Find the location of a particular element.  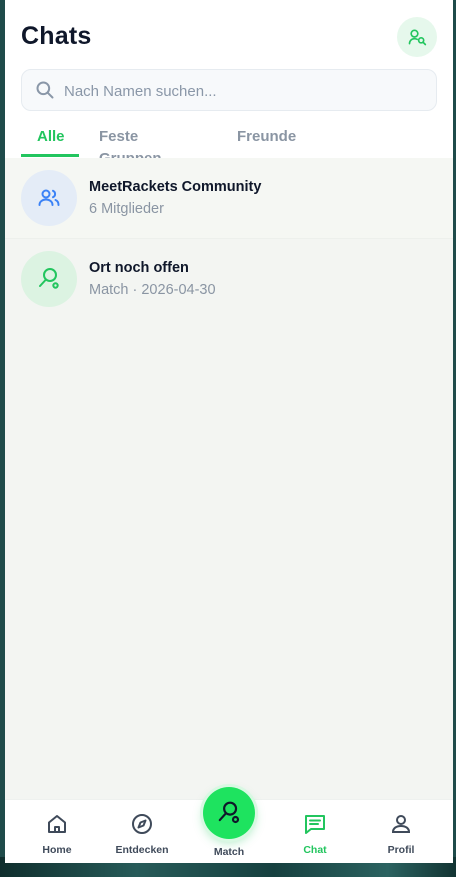

search-input is located at coordinates (244, 91).